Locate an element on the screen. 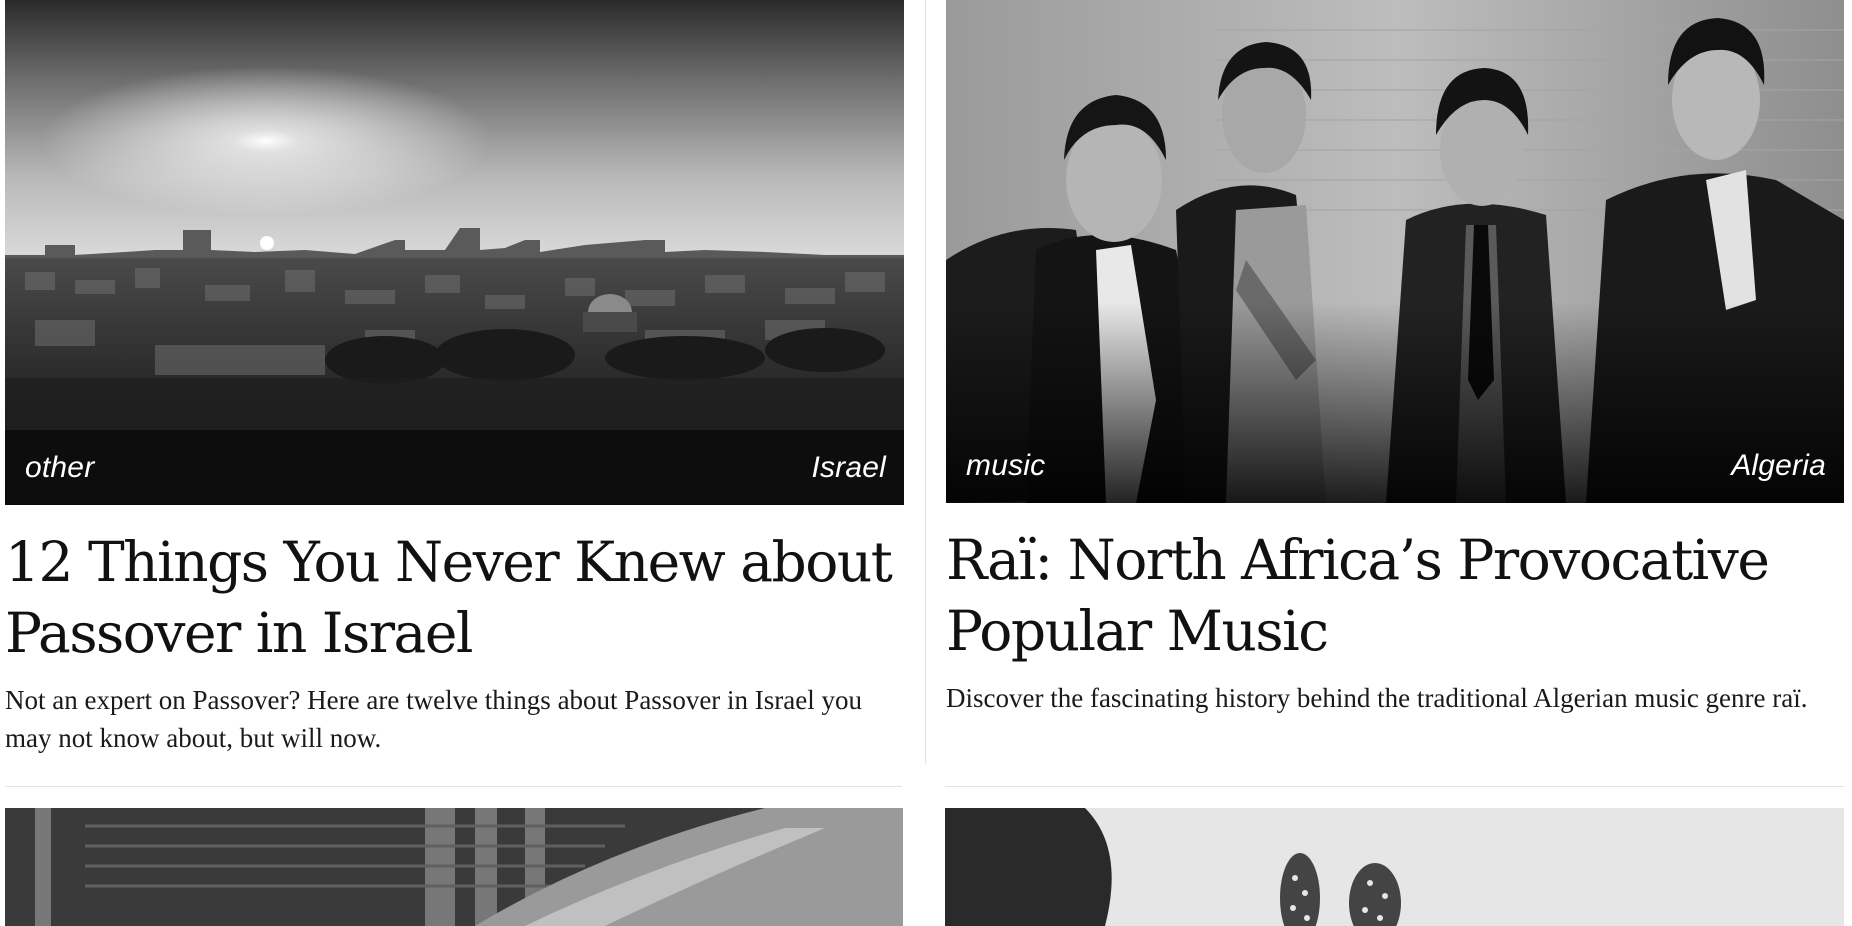  article-country-tag: Algeria is located at coordinates (1778, 466).